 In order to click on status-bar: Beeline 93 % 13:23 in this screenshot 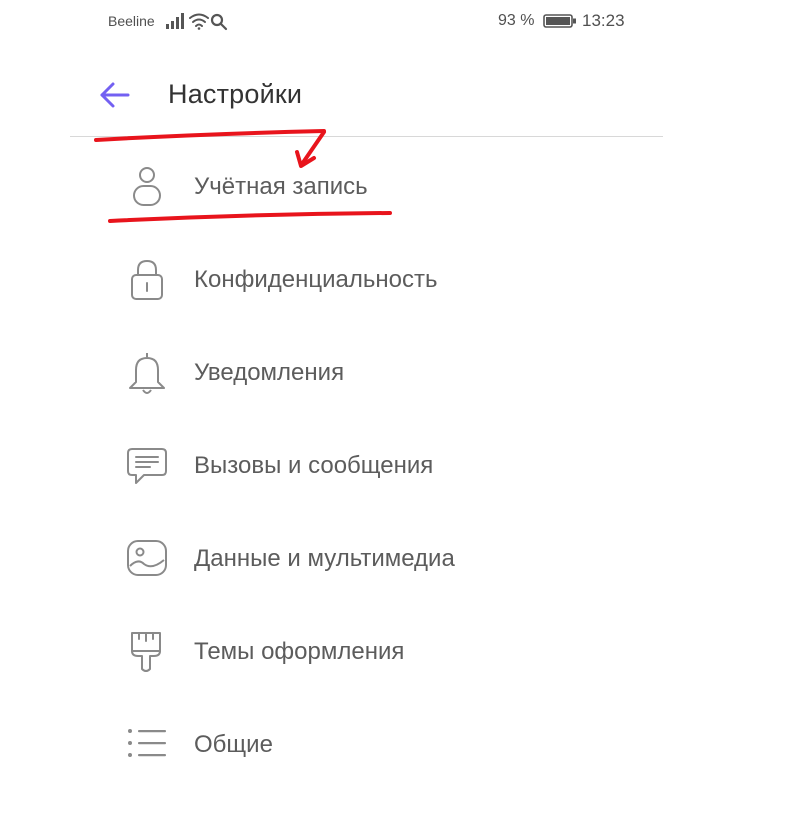, I will do `click(400, 22)`.